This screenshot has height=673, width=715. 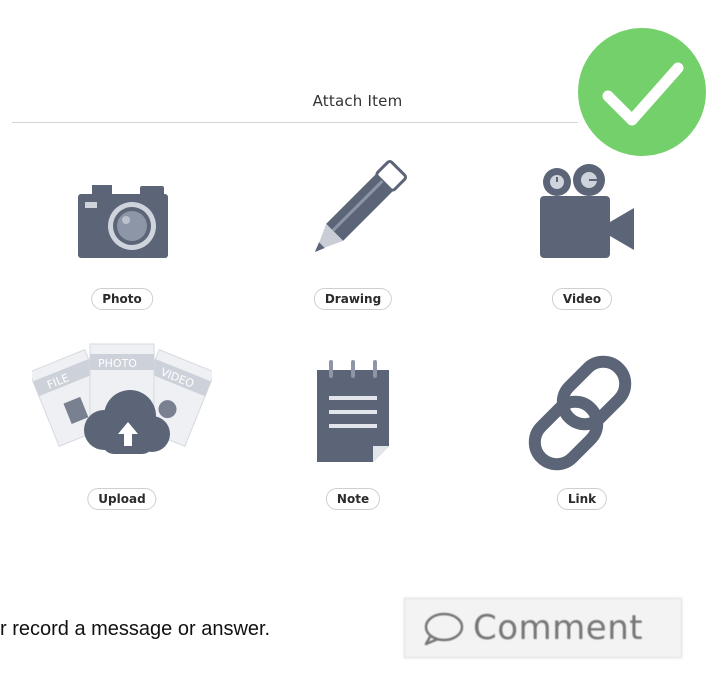 What do you see at coordinates (353, 411) in the screenshot?
I see `notepad-icon` at bounding box center [353, 411].